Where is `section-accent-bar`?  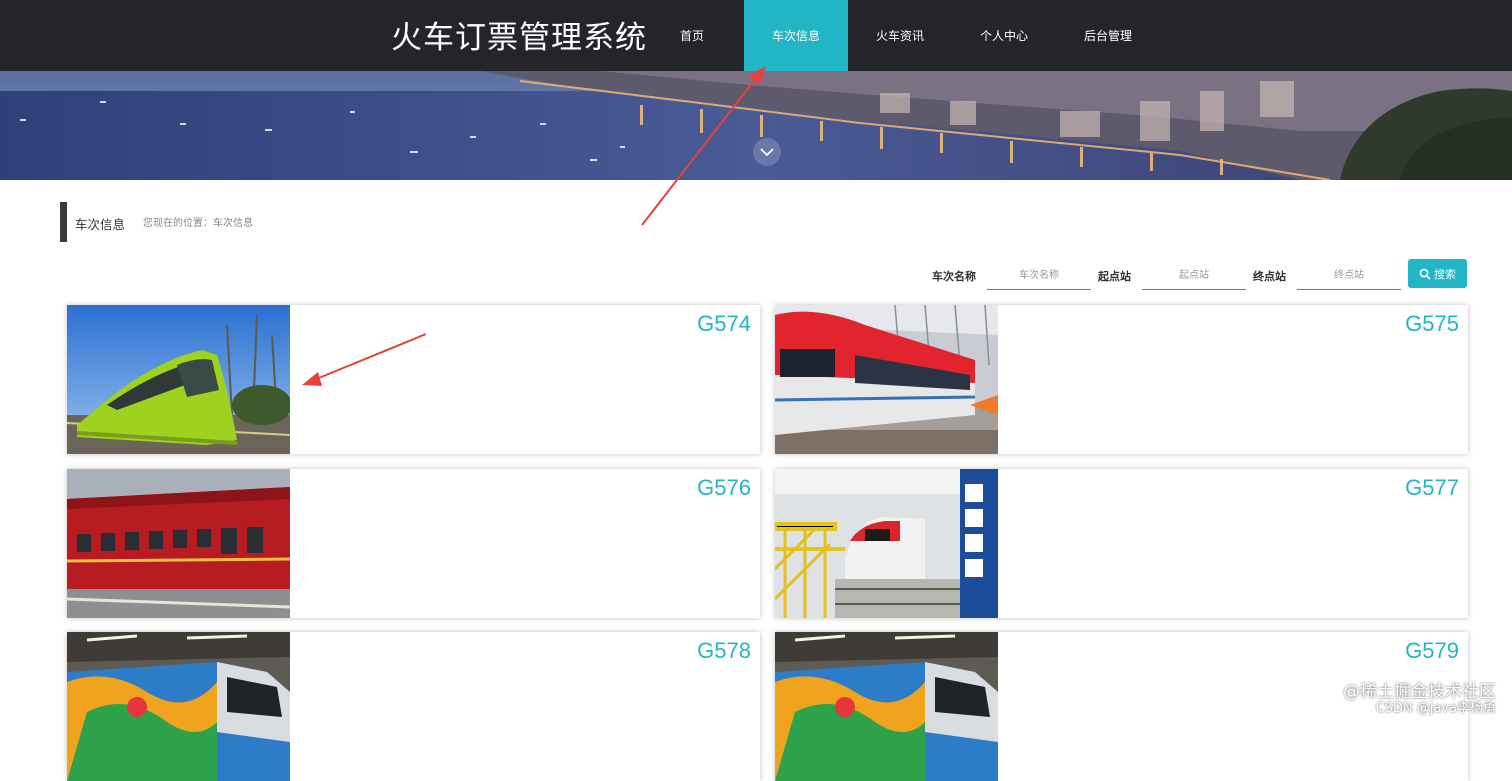 section-accent-bar is located at coordinates (63, 222).